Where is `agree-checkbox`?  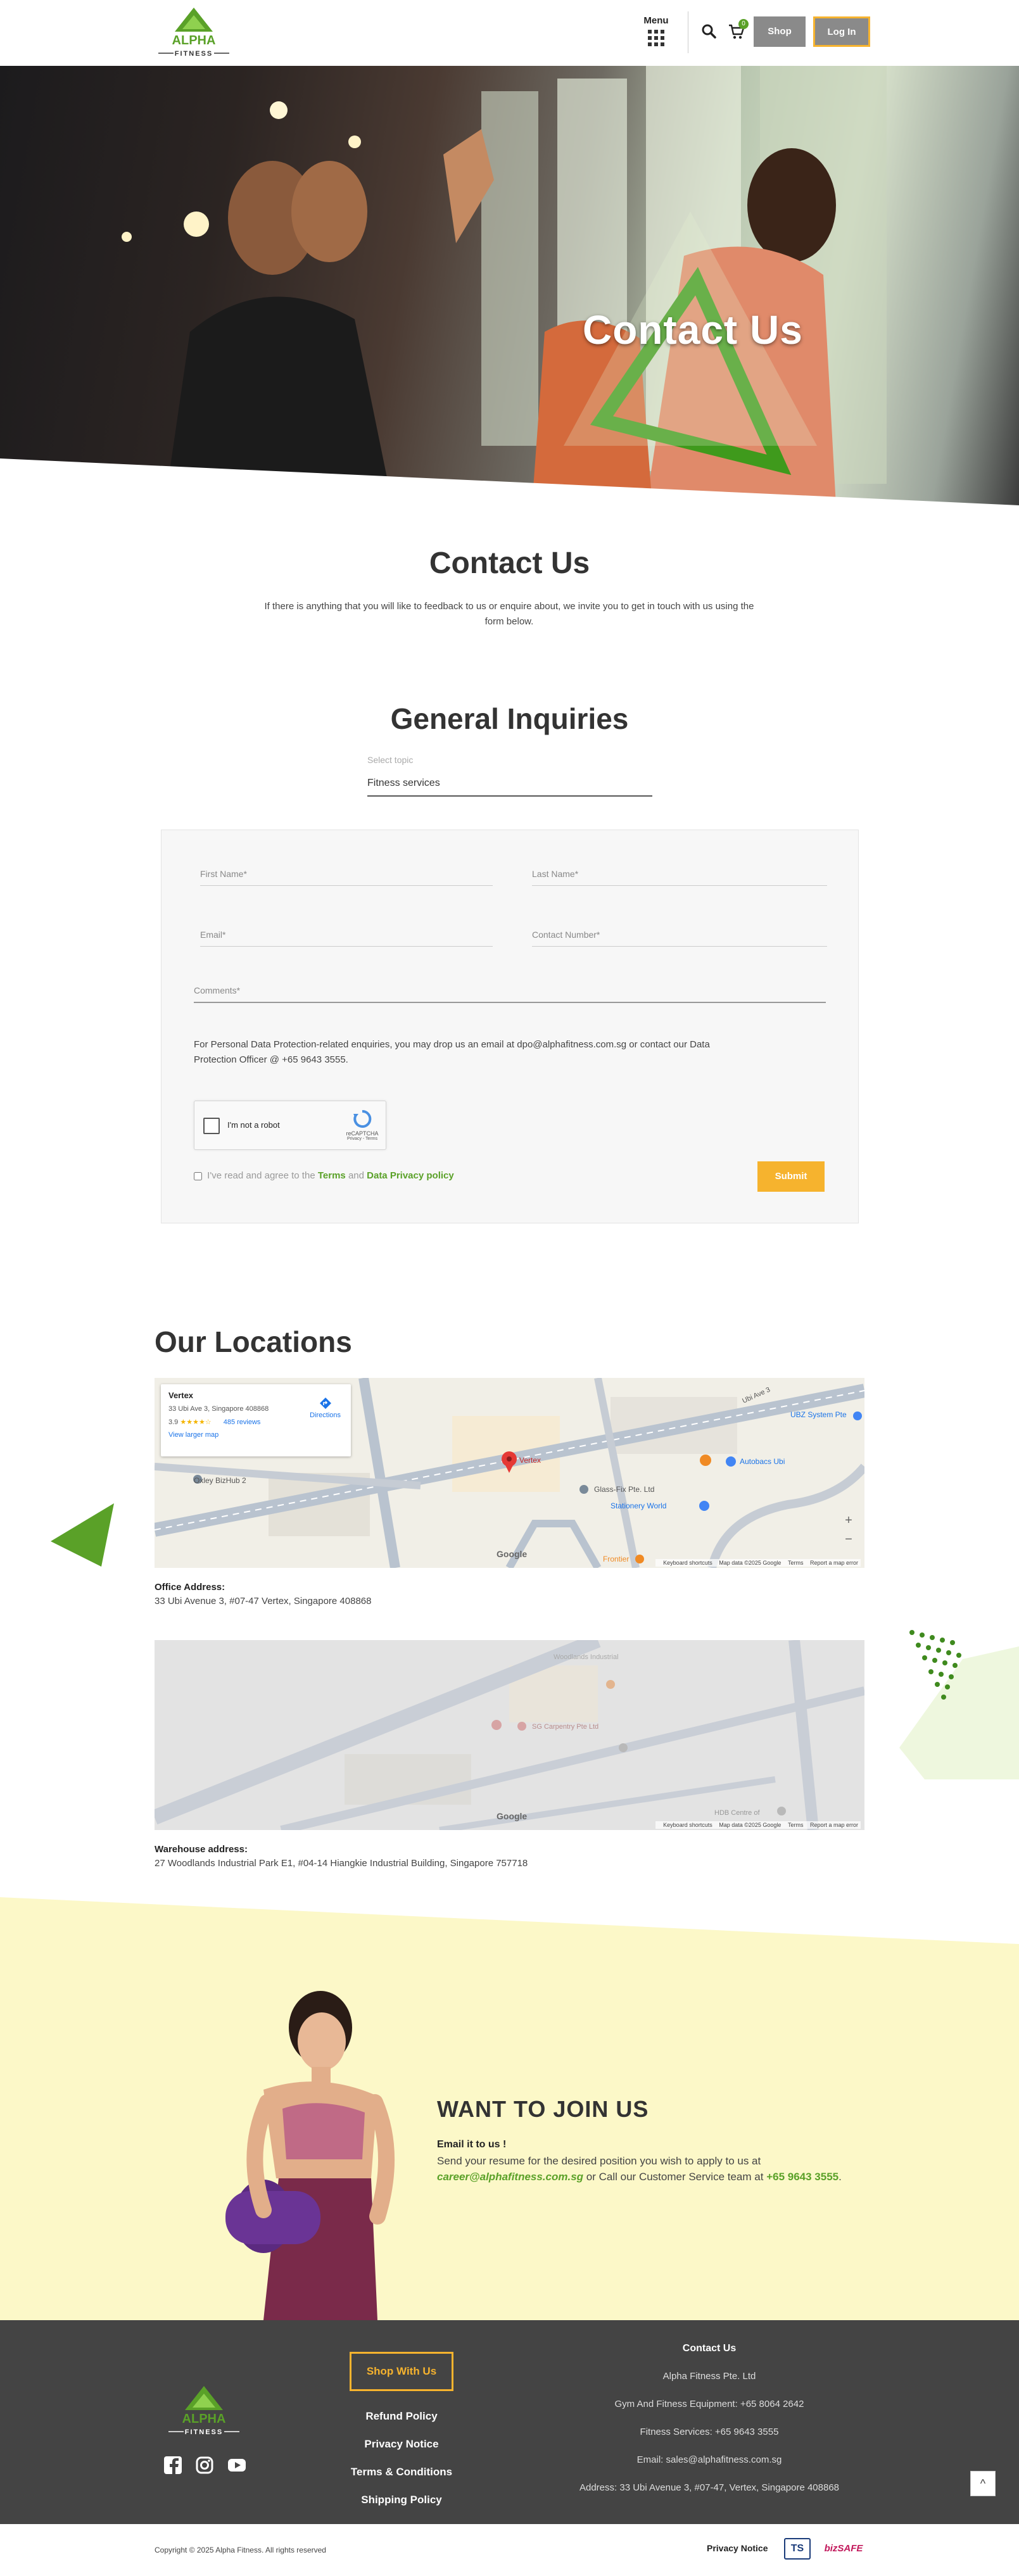
agree-checkbox is located at coordinates (198, 1175).